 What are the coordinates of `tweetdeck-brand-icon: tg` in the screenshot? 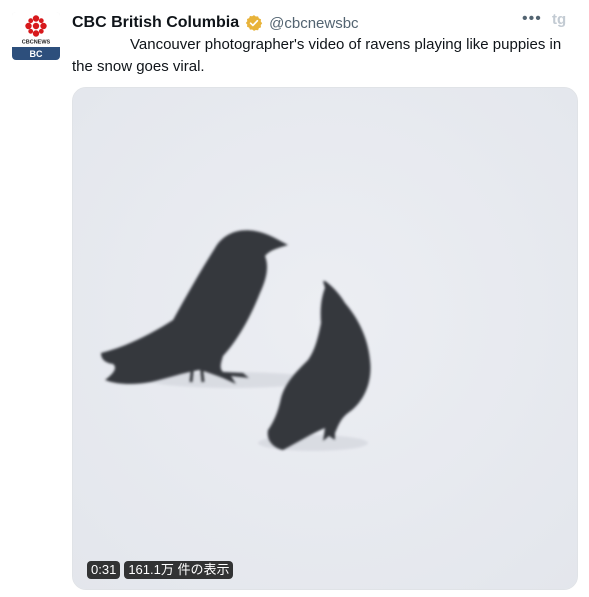 It's located at (563, 19).